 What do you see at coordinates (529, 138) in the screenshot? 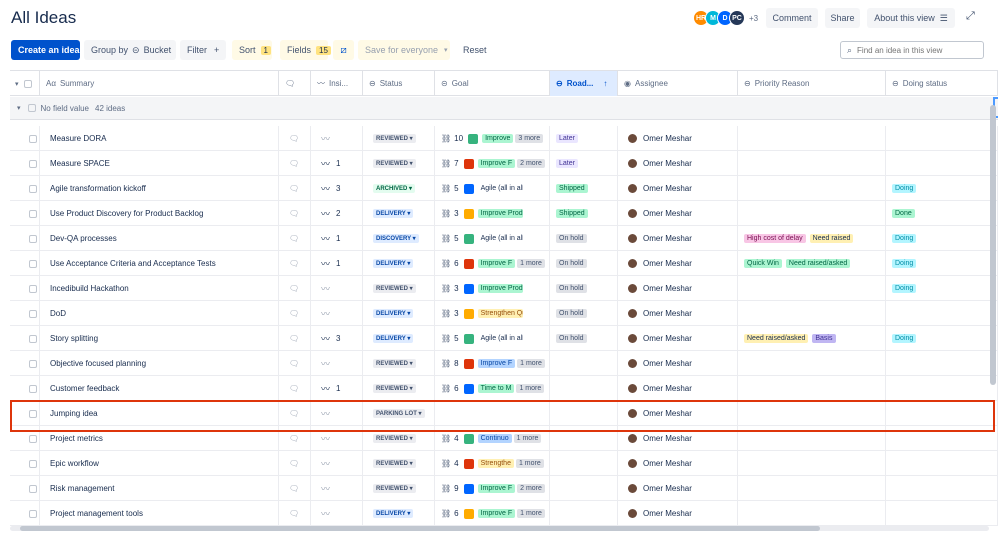
I see `goal-more-tag: 3 more` at bounding box center [529, 138].